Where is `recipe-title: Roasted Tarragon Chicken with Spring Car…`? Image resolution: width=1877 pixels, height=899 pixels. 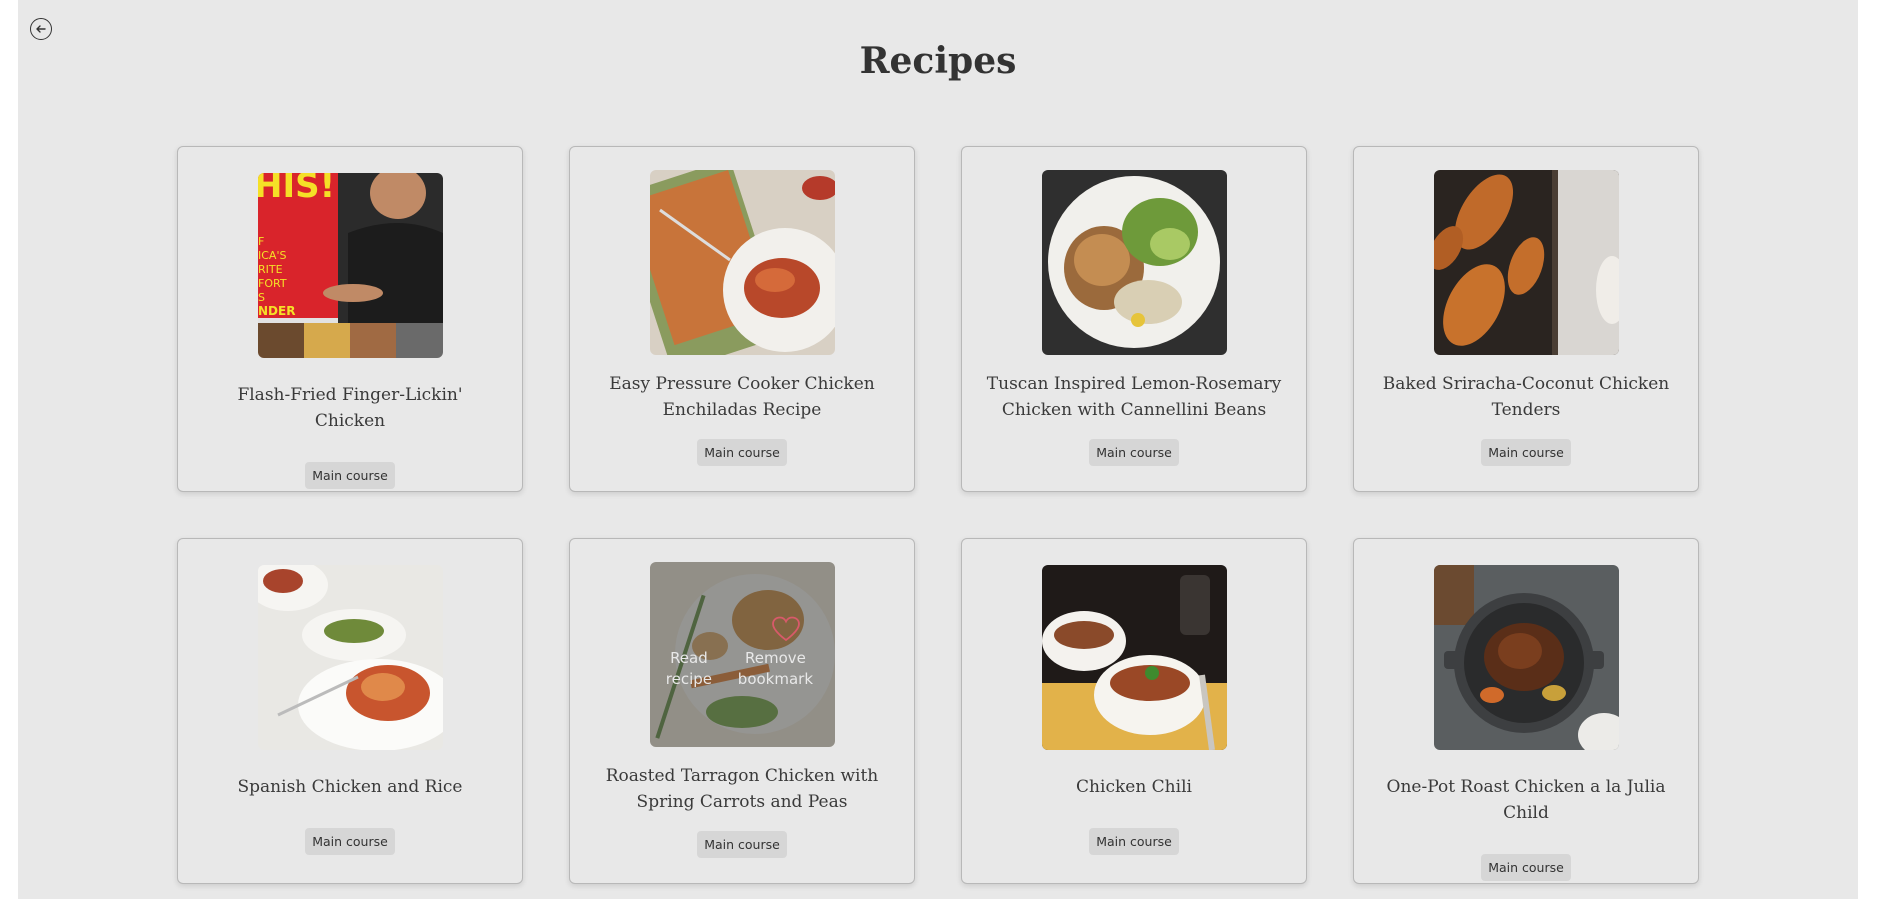 recipe-title: Roasted Tarragon Chicken with Spring Car… is located at coordinates (742, 789).